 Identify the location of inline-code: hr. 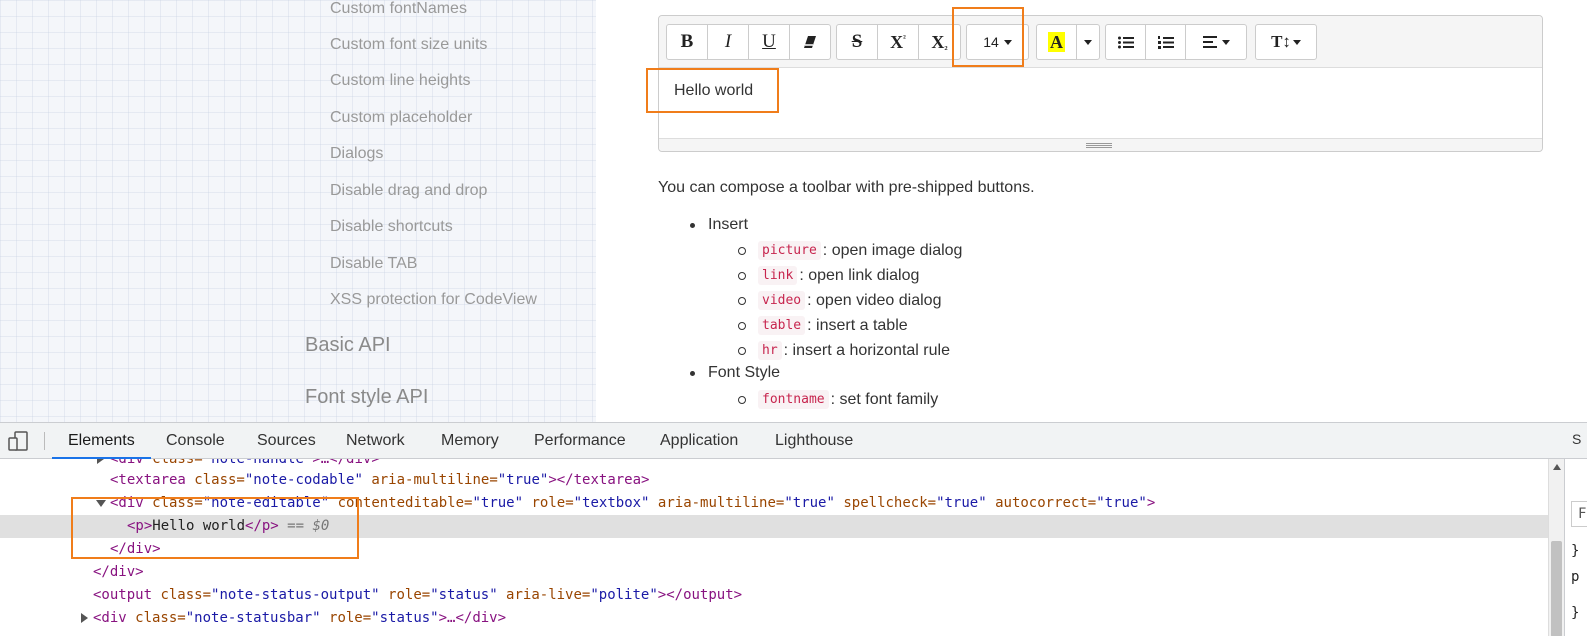
(770, 350).